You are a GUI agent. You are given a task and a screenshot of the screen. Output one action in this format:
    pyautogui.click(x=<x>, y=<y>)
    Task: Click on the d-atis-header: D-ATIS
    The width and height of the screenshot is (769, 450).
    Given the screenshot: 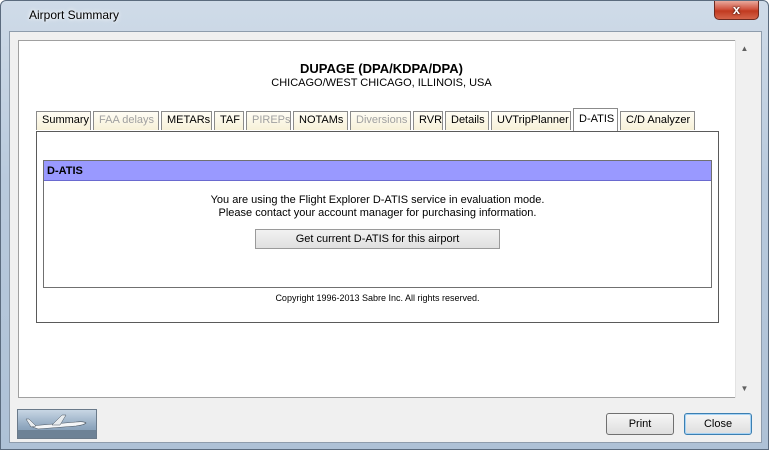 What is the action you would take?
    pyautogui.click(x=377, y=171)
    